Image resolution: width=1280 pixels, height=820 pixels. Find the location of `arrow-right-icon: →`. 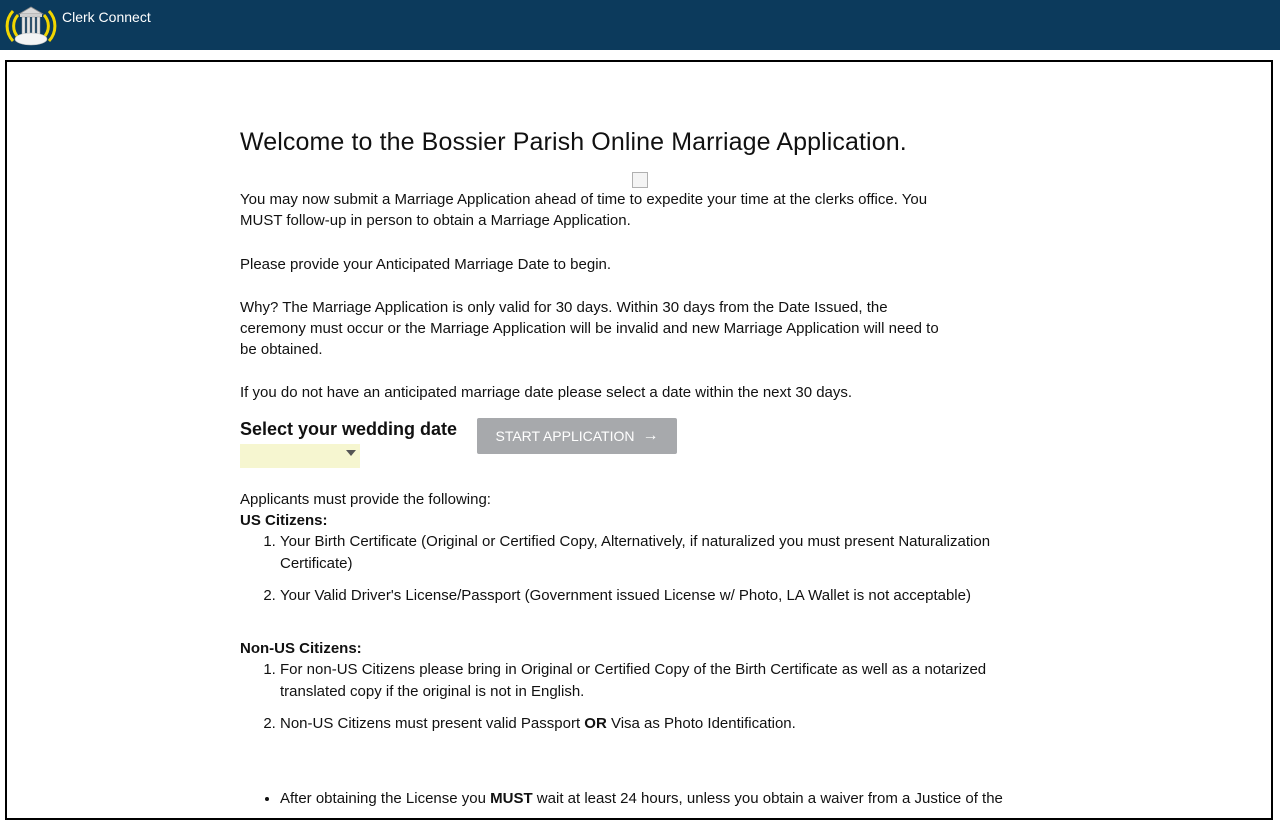

arrow-right-icon: → is located at coordinates (650, 435).